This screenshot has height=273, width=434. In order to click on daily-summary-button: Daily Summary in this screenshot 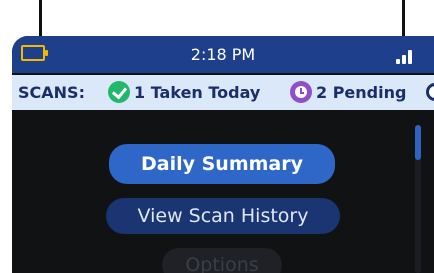, I will do `click(222, 164)`.